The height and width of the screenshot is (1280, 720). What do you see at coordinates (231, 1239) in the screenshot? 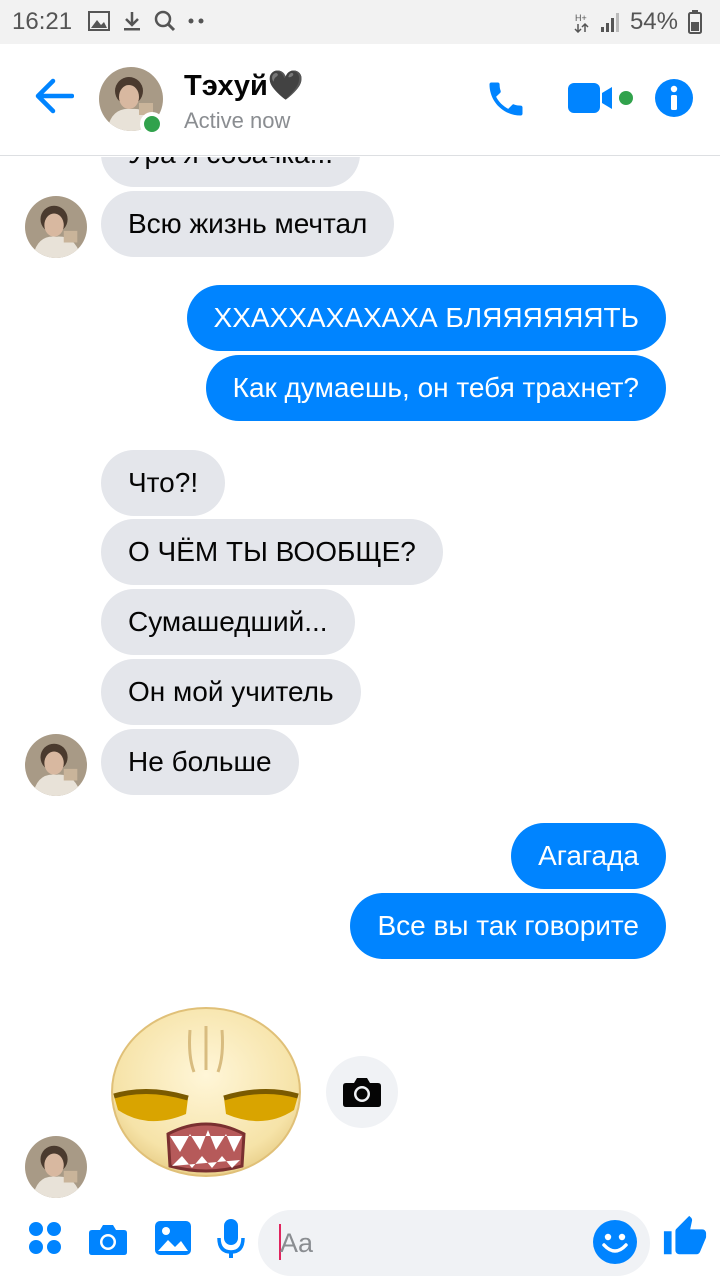
I see `mic-icon` at bounding box center [231, 1239].